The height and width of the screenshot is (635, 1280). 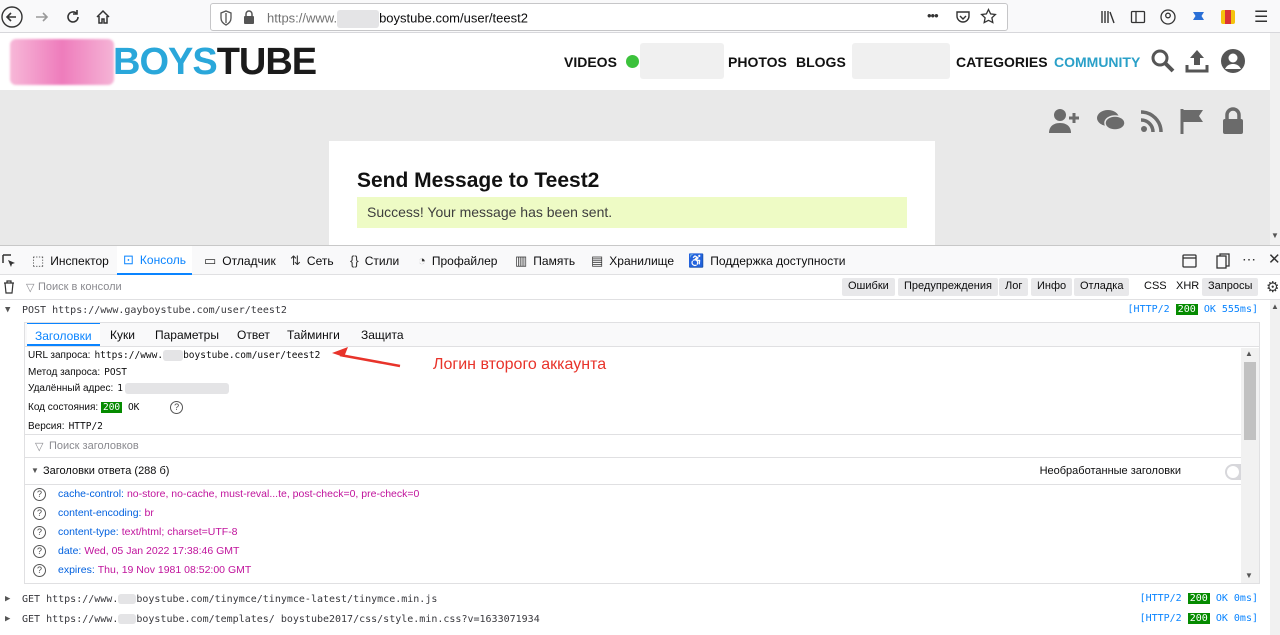 I want to click on forward-button, so click(x=42, y=17).